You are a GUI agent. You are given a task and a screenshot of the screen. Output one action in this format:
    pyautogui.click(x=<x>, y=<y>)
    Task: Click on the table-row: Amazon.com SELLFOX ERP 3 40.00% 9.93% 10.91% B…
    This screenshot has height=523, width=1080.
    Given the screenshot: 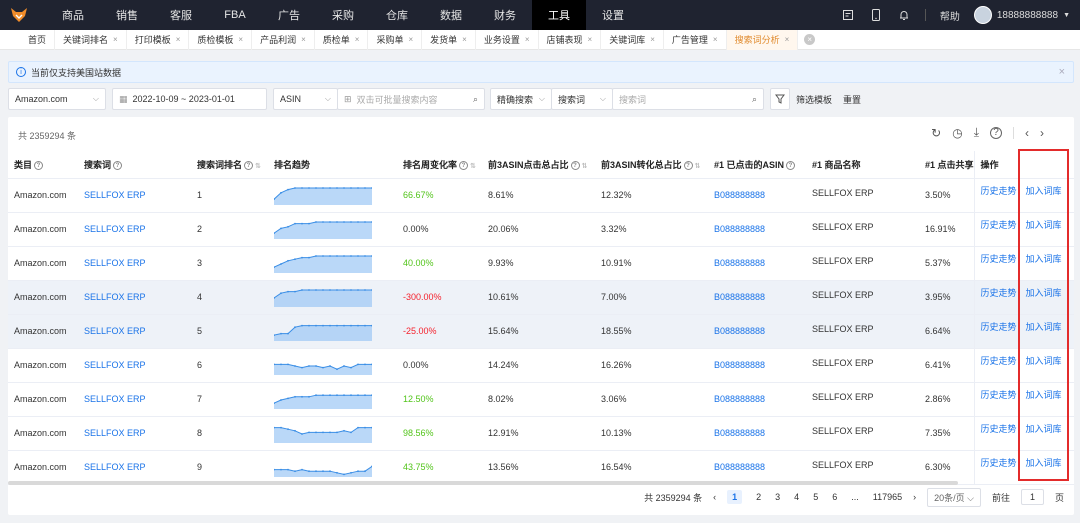 What is the action you would take?
    pyautogui.click(x=541, y=263)
    